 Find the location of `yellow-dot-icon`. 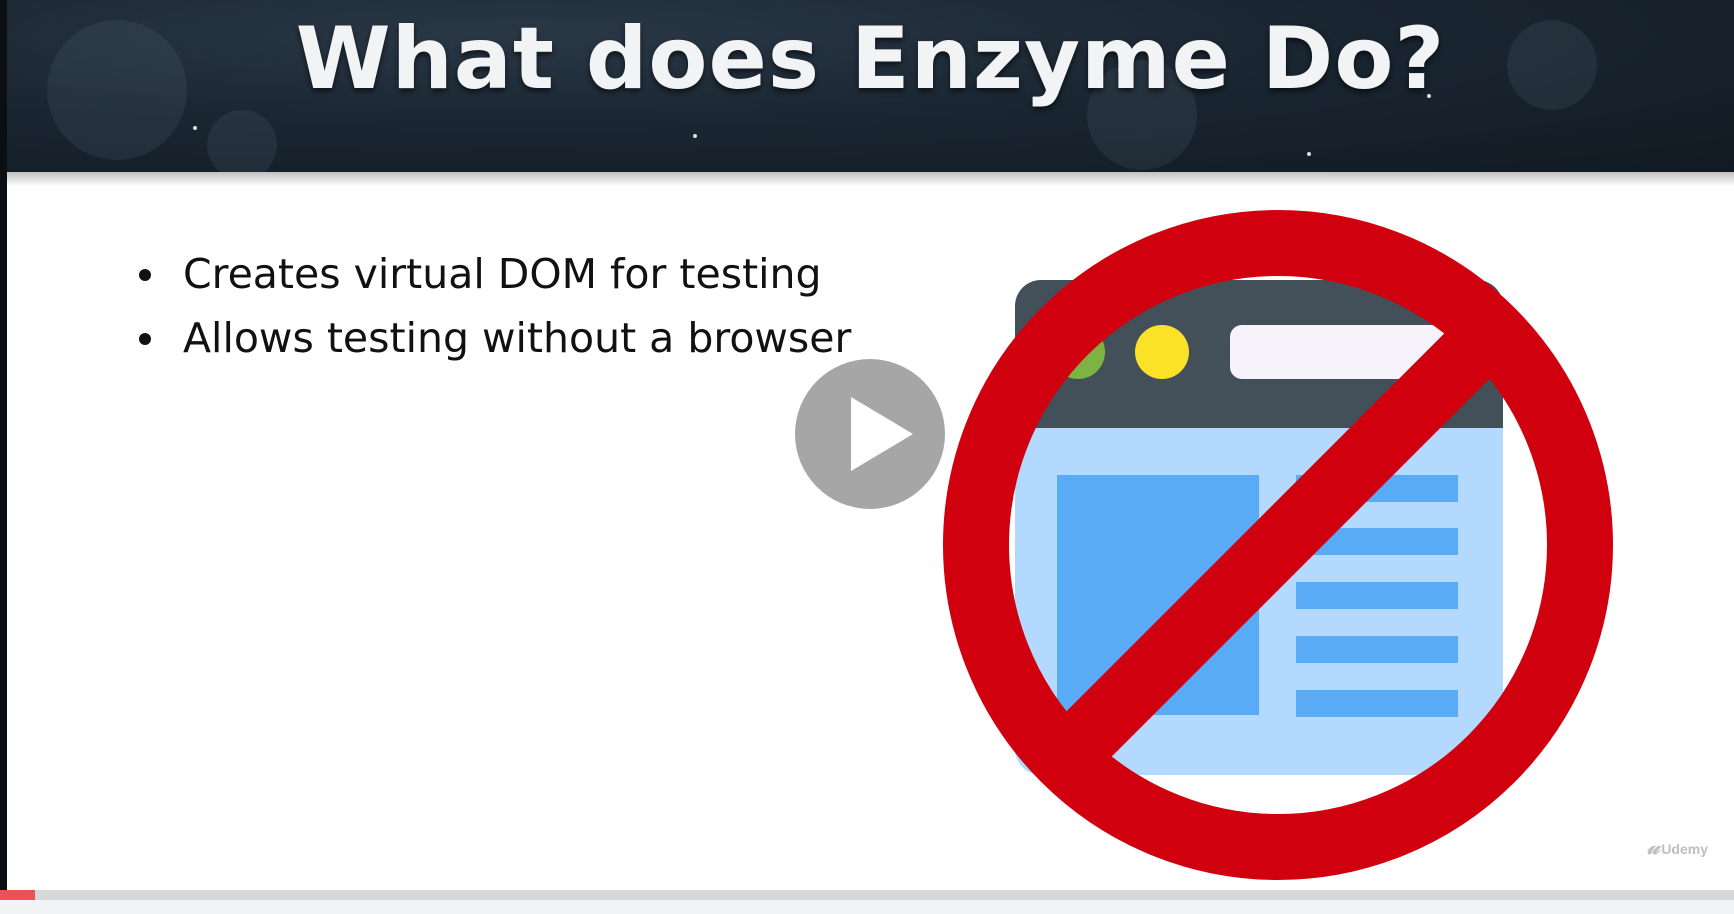

yellow-dot-icon is located at coordinates (1162, 352).